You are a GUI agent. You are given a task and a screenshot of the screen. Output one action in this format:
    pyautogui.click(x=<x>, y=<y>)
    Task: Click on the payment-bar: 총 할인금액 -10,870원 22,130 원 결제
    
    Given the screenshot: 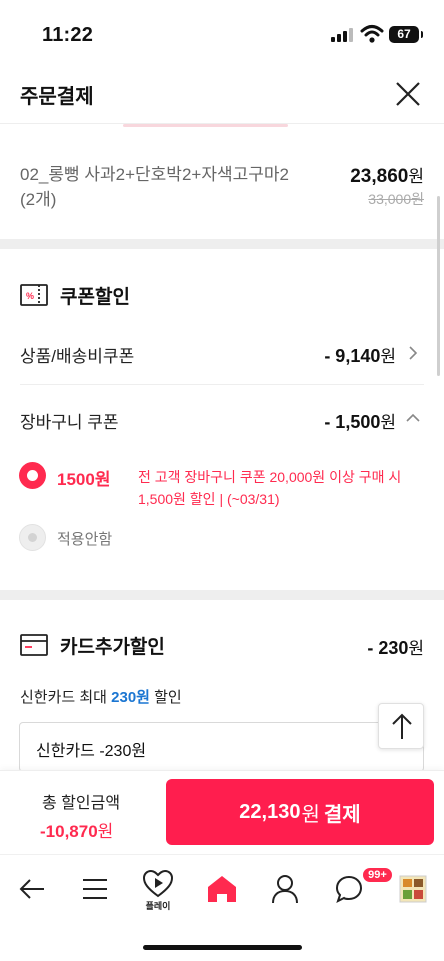 What is the action you would take?
    pyautogui.click(x=222, y=812)
    